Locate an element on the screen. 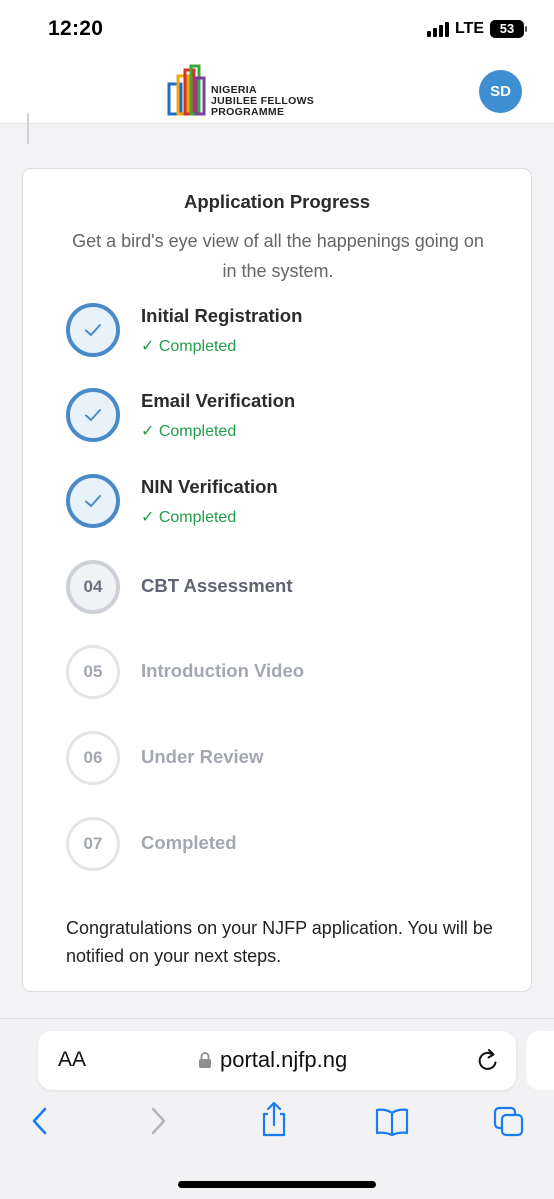 The height and width of the screenshot is (1199, 554). url-text: portal.njfp.ng is located at coordinates (284, 1059).